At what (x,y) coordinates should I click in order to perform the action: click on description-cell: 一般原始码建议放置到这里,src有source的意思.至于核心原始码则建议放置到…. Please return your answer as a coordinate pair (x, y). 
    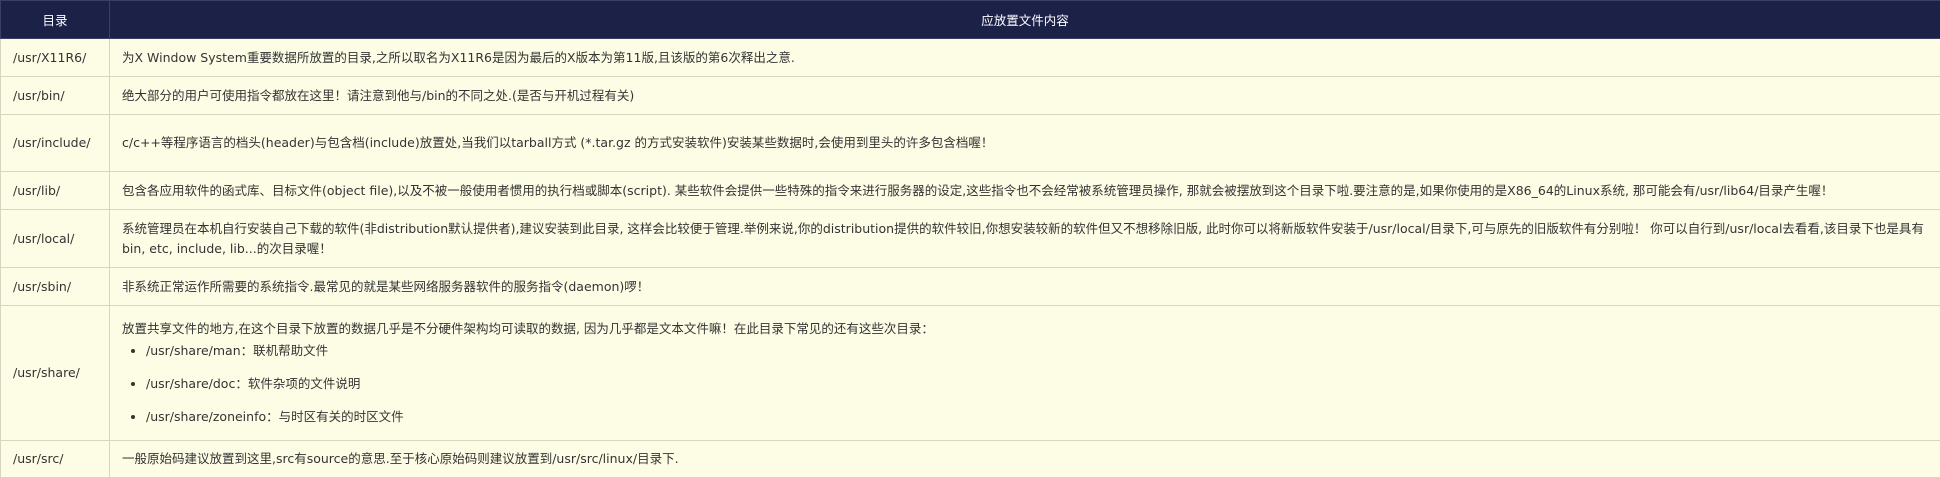
    Looking at the image, I should click on (1025, 459).